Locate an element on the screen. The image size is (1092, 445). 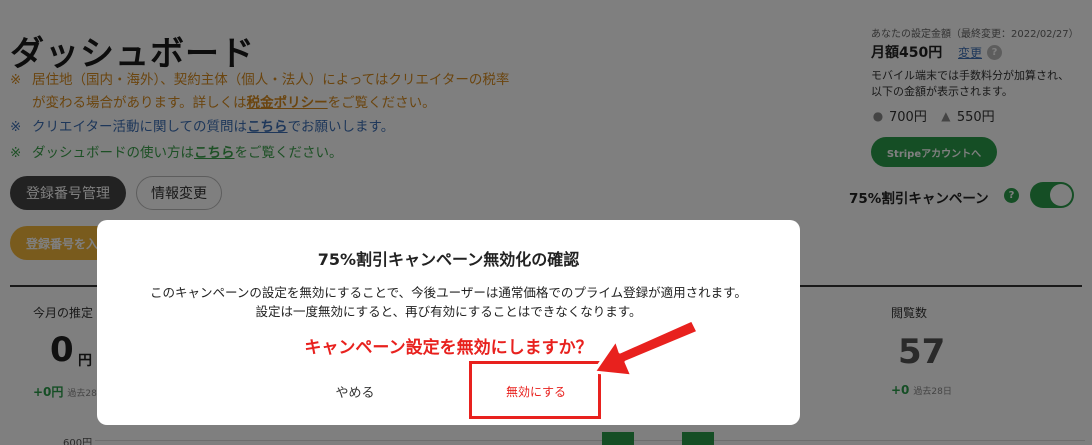
disable-confirm-button: 無効にする is located at coordinates (536, 391).